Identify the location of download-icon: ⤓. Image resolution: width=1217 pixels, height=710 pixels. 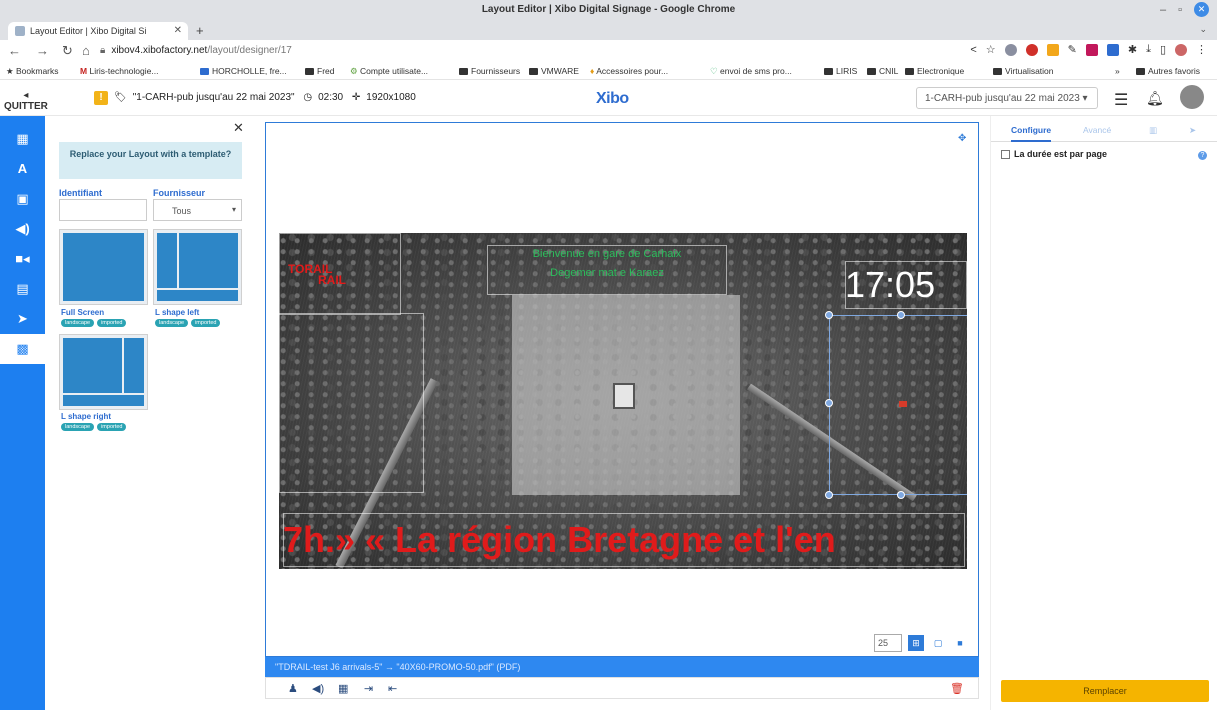
(1148, 49).